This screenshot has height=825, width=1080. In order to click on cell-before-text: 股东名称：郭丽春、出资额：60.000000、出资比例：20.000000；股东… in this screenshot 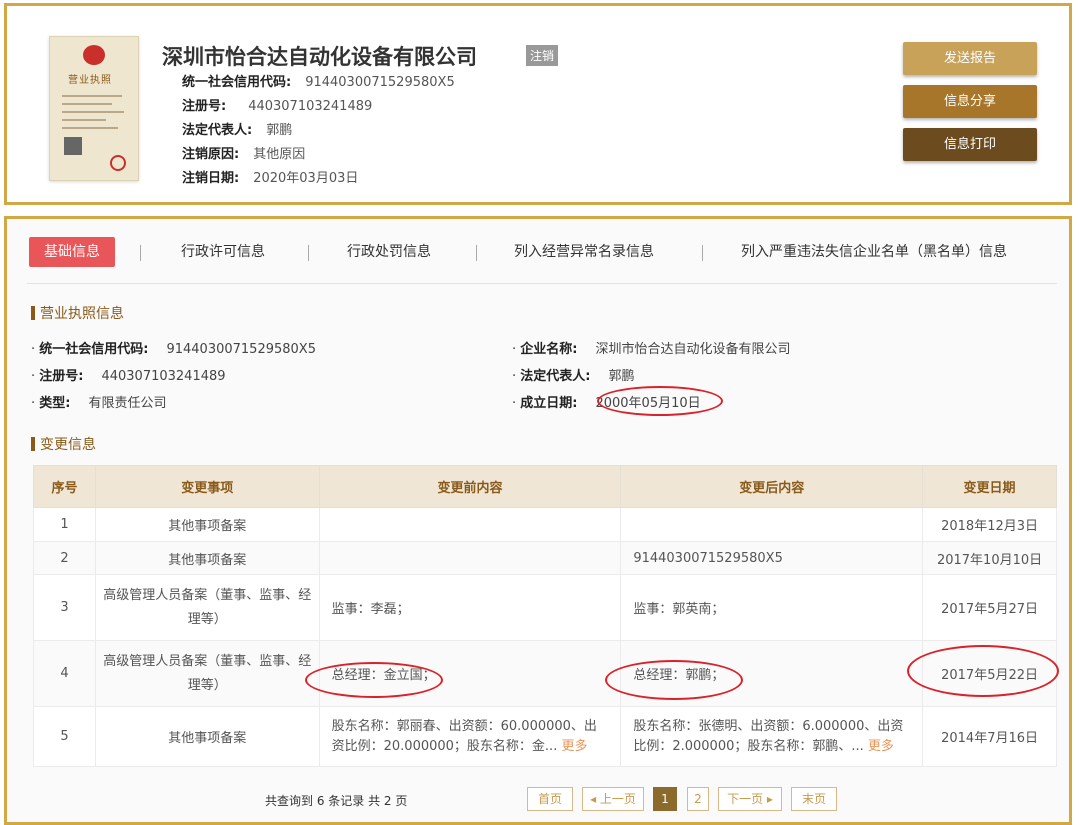, I will do `click(464, 736)`.